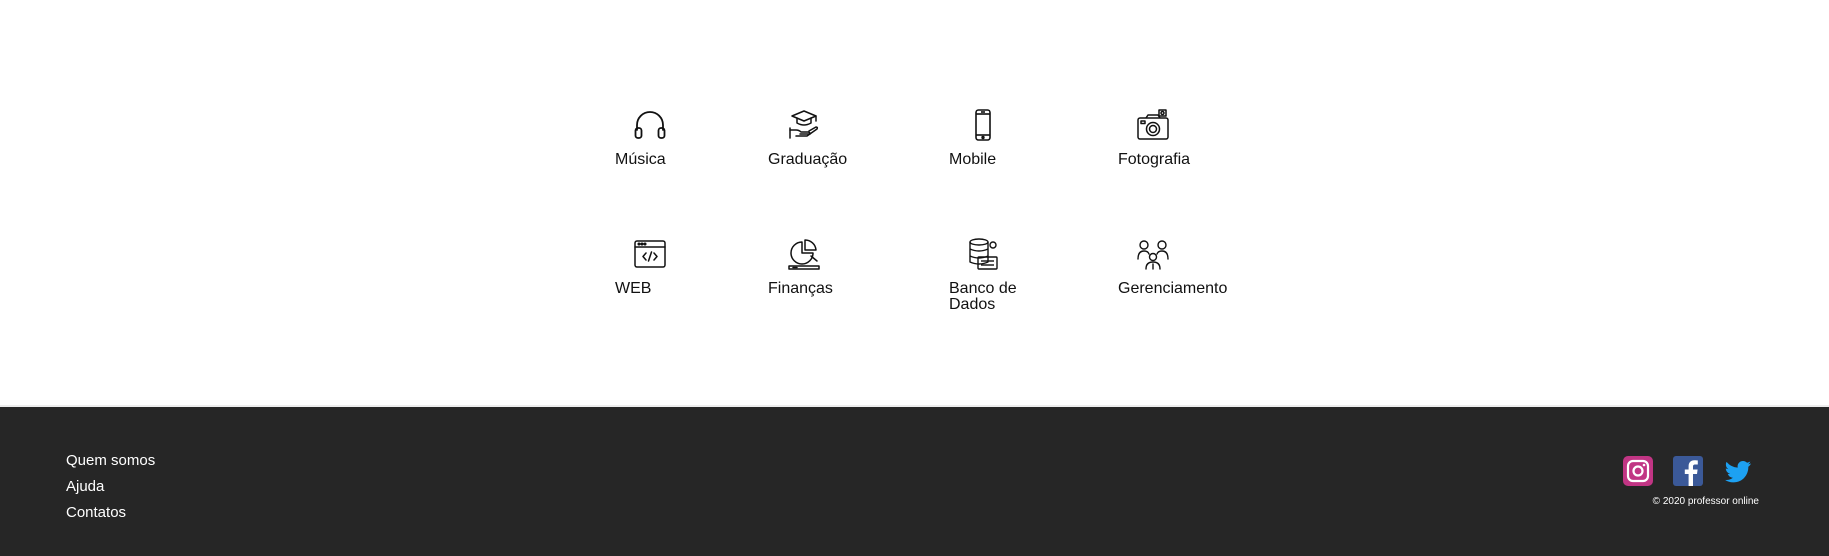 This screenshot has height=556, width=1829. I want to click on code-window-icon, so click(650, 254).